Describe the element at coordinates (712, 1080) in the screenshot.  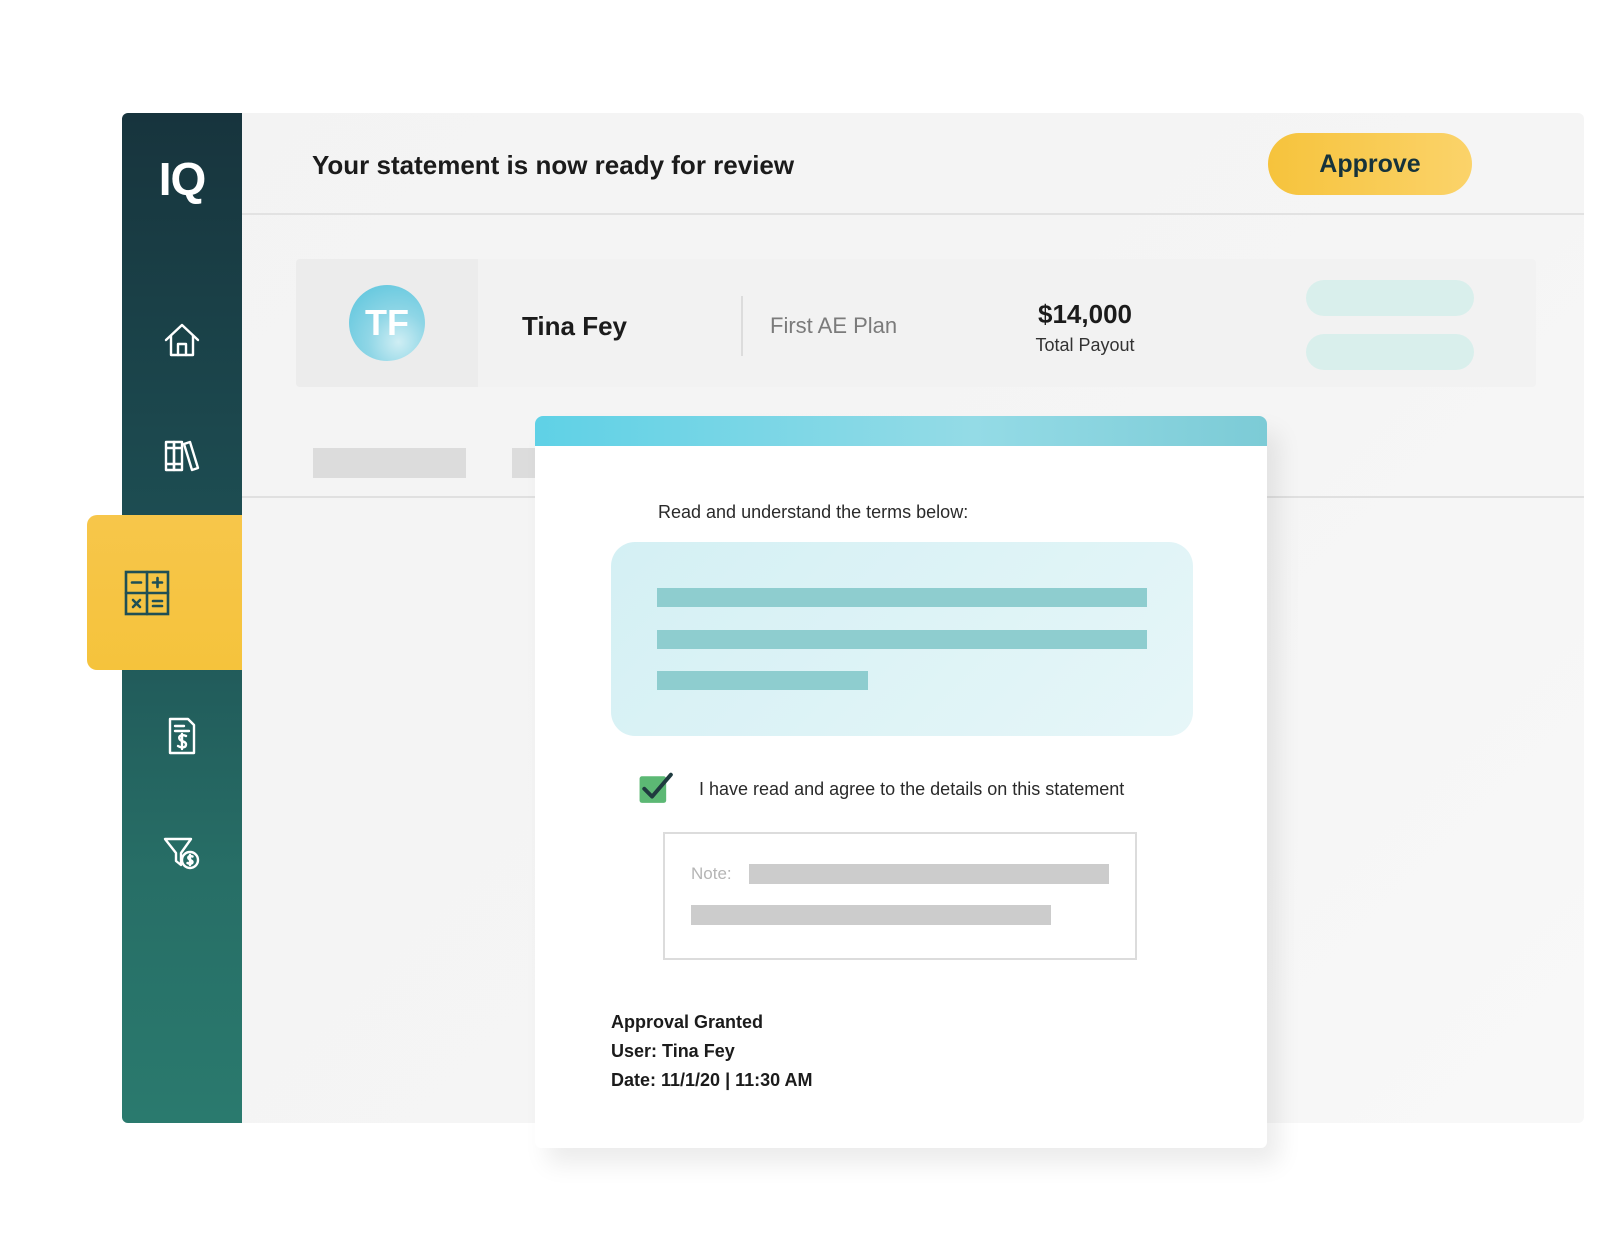
I see `approval-date: Date: 11/1/20 | 11:30 AM` at that location.